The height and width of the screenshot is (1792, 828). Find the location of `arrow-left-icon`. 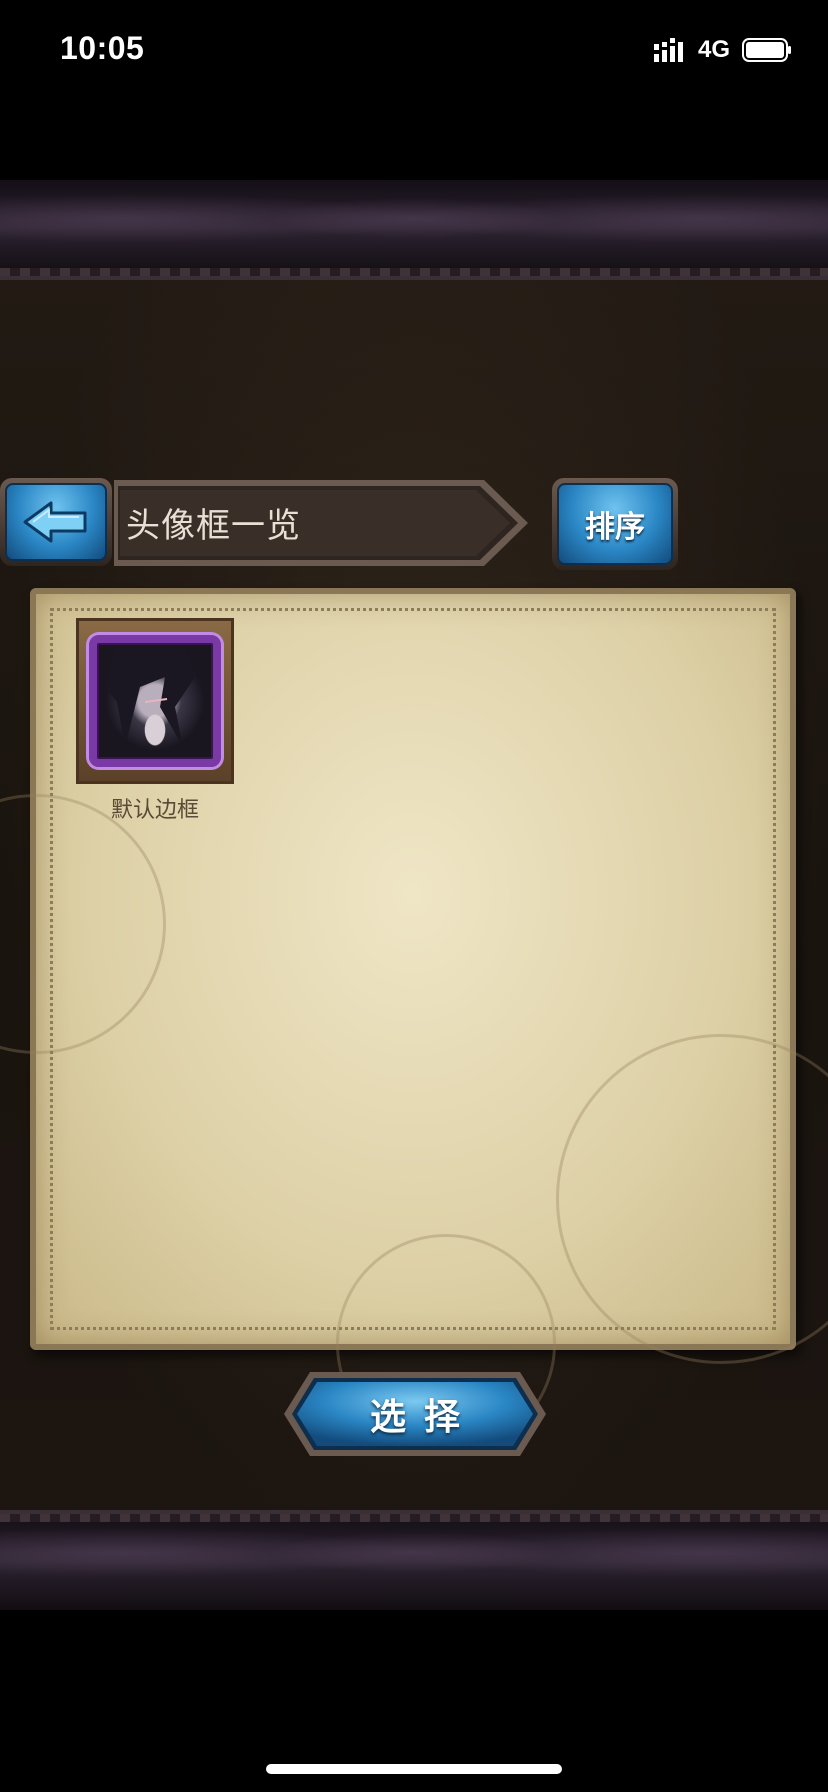

arrow-left-icon is located at coordinates (55, 522).